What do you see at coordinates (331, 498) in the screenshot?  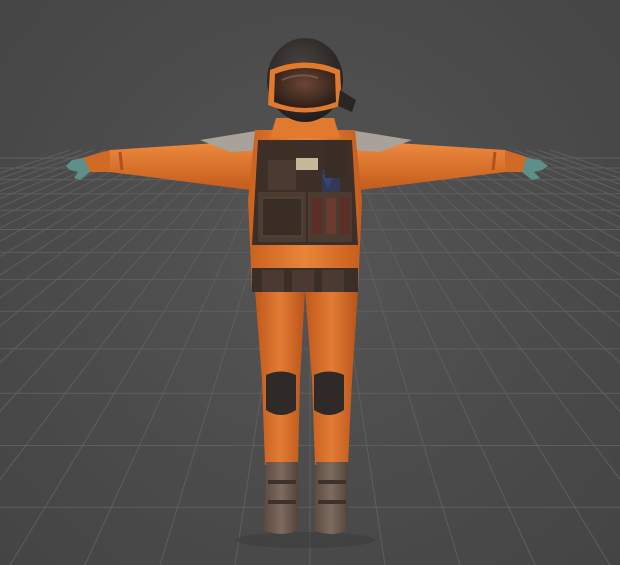 I see `right-boot` at bounding box center [331, 498].